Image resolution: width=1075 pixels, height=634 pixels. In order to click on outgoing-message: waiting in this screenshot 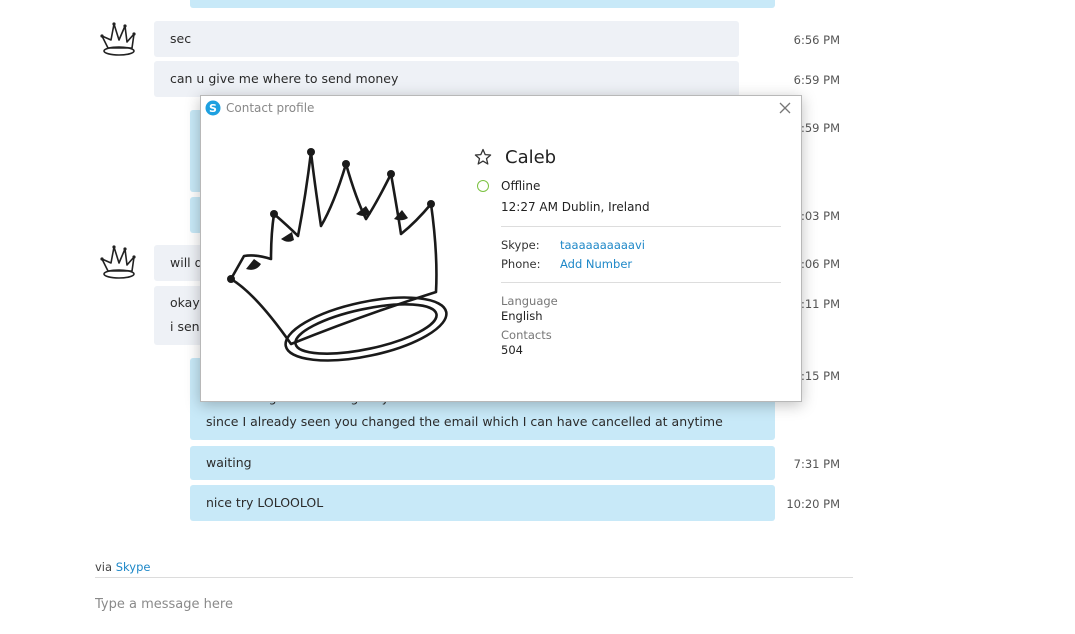, I will do `click(482, 463)`.